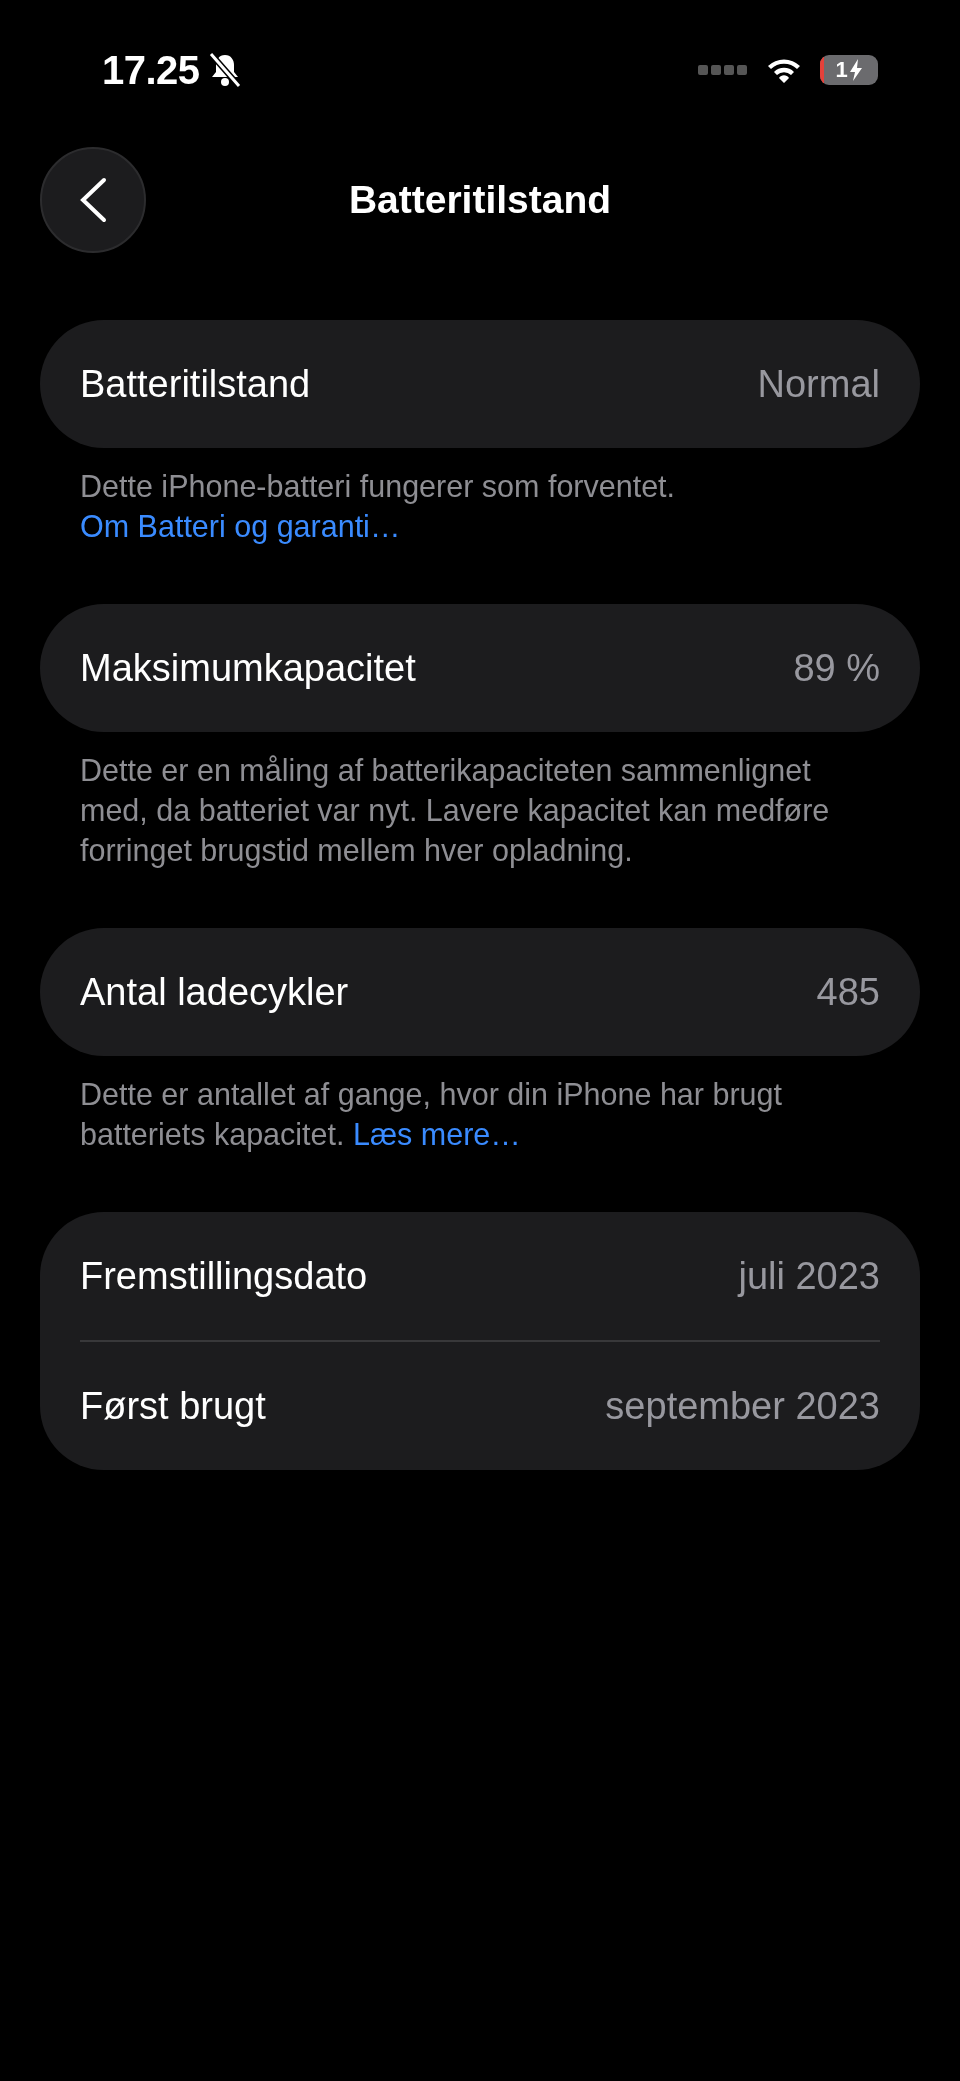  Describe the element at coordinates (848, 992) in the screenshot. I see `row-value: 485` at that location.